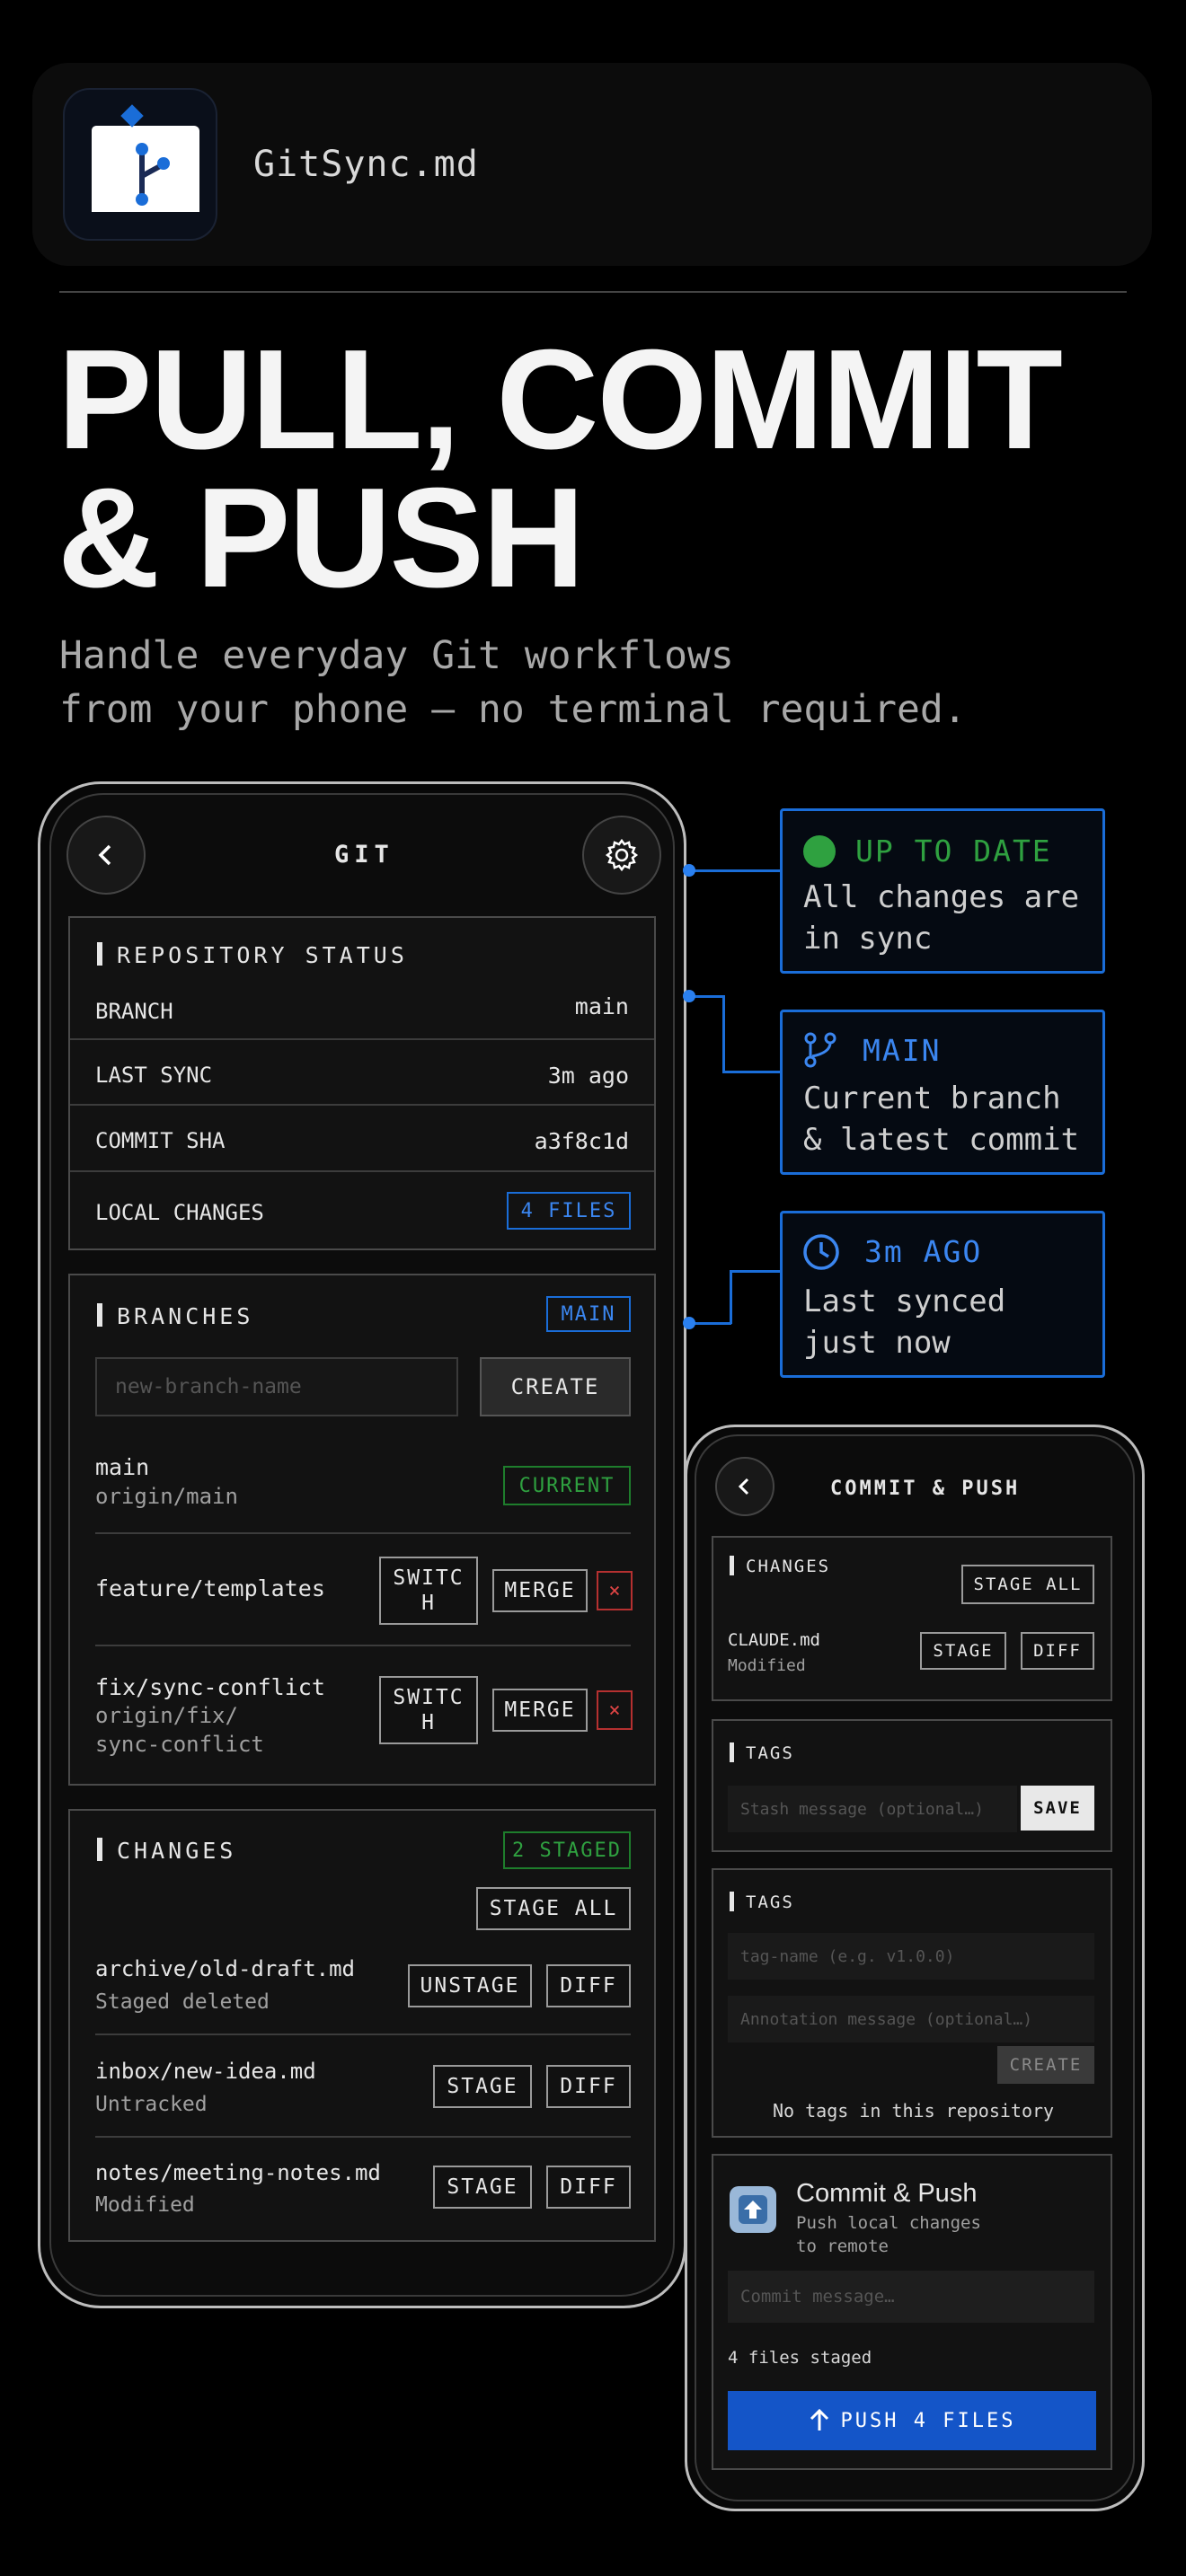 Image resolution: width=1186 pixels, height=2576 pixels. I want to click on branch-icon, so click(820, 1051).